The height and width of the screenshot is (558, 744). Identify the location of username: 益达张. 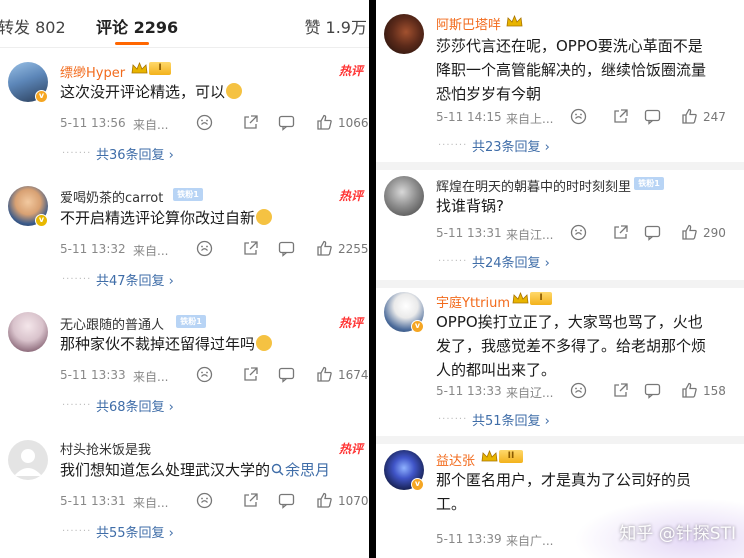
(455, 459).